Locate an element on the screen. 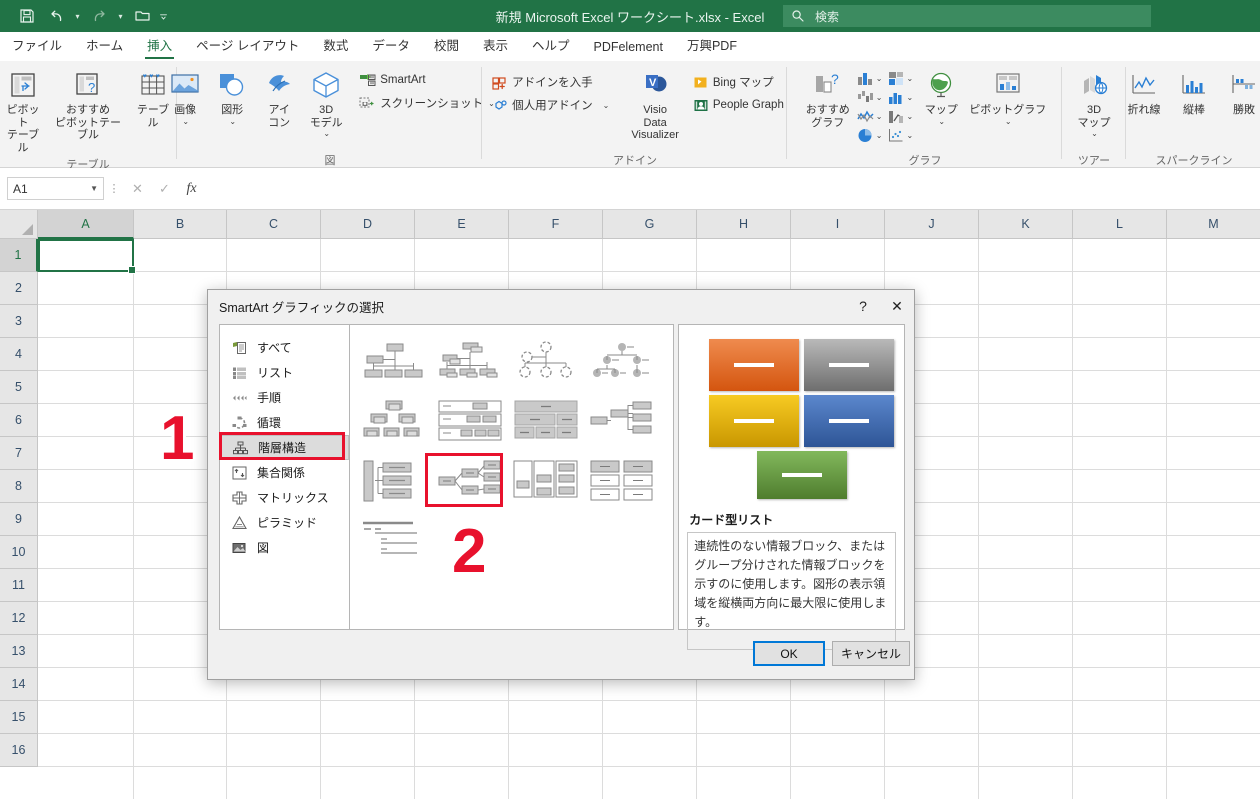  insert-function-icon: fx is located at coordinates (191, 188).